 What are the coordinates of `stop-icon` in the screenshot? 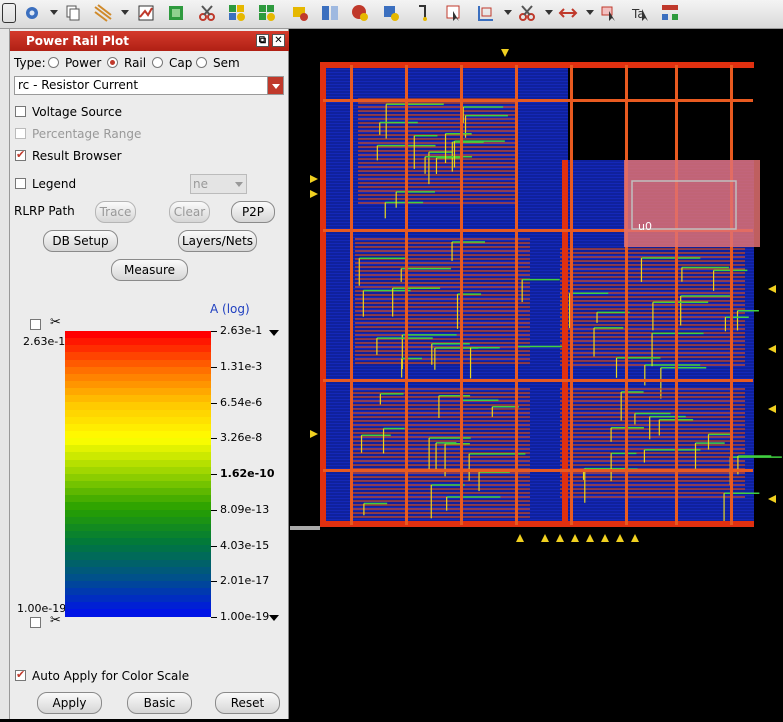 It's located at (360, 13).